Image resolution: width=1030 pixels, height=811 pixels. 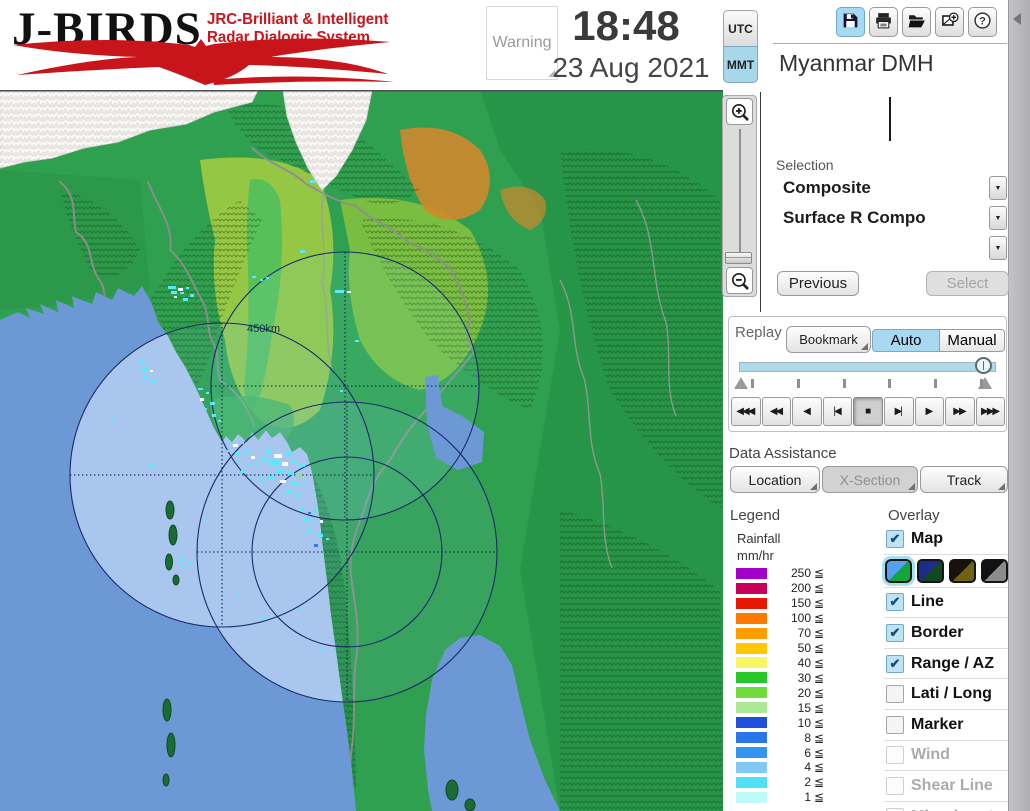 I want to click on legend-value: 50, so click(x=804, y=648).